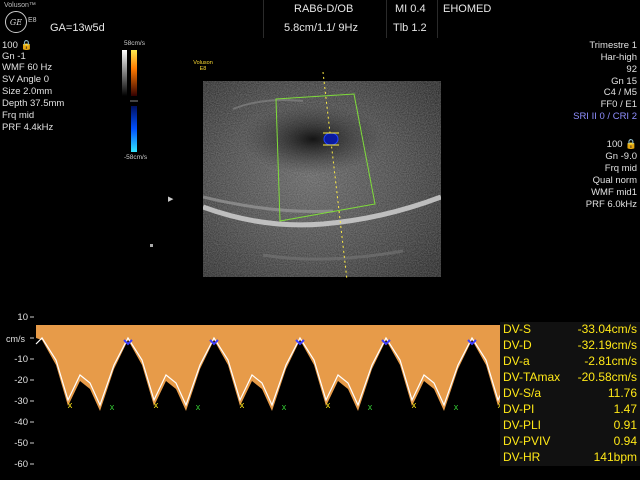 Image resolution: width=640 pixels, height=480 pixels. I want to click on measure-value: 0.91, so click(625, 425).